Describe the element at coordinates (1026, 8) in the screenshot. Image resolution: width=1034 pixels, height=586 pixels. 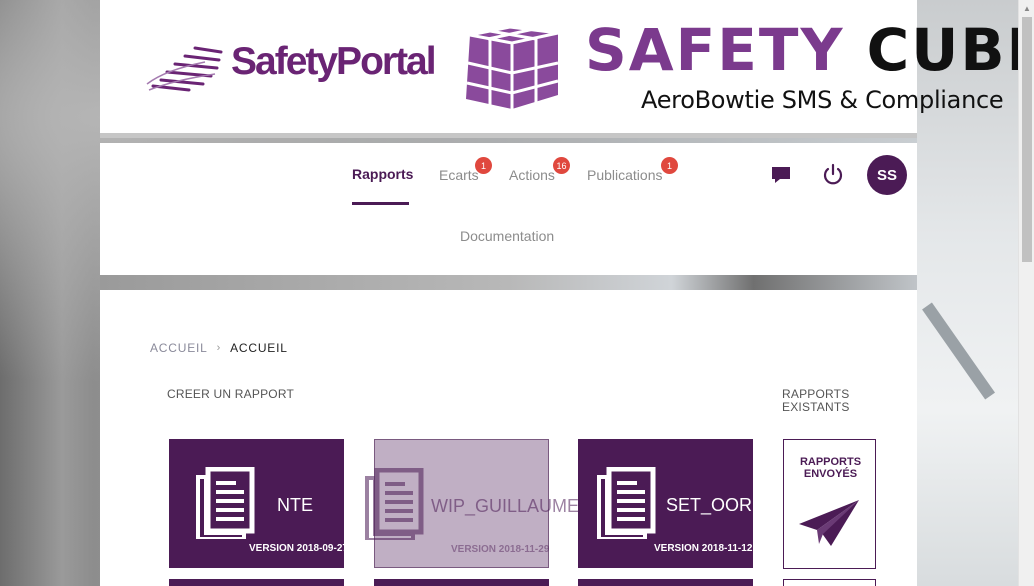
I see `scroll-up-arrow-icon: ▲` at that location.